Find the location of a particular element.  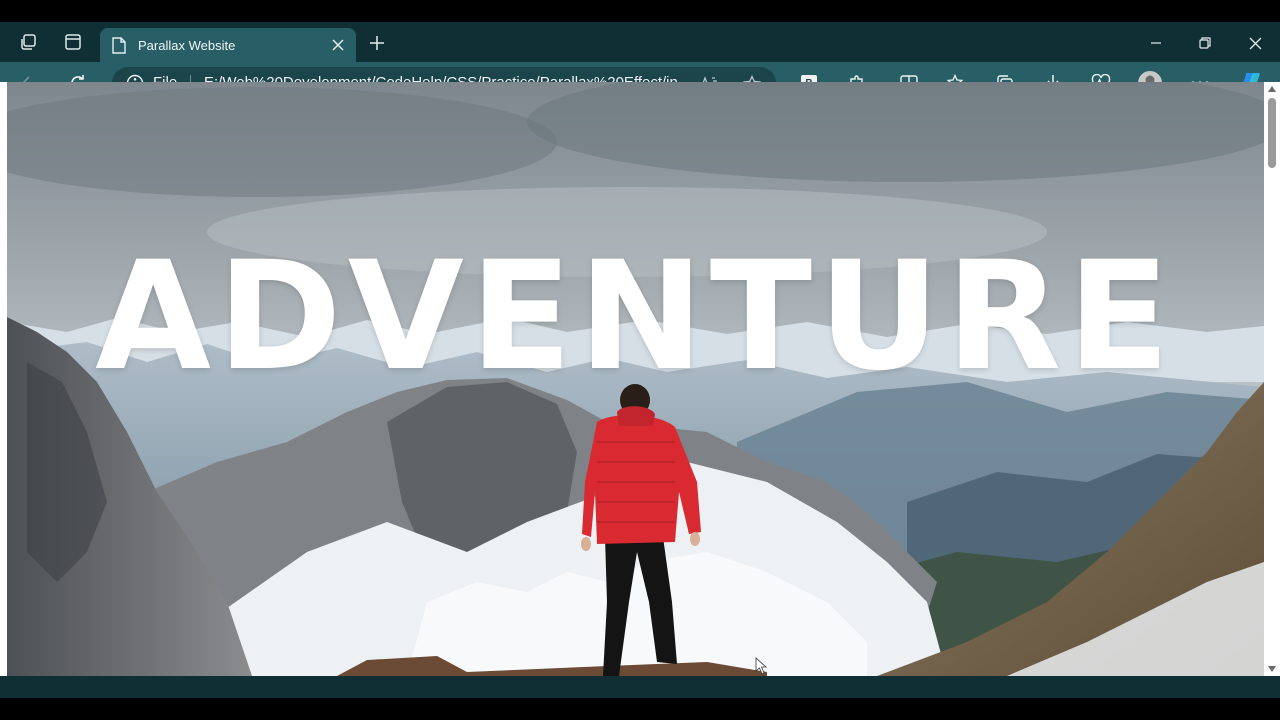

tab-title: Parallax Website is located at coordinates (187, 45).